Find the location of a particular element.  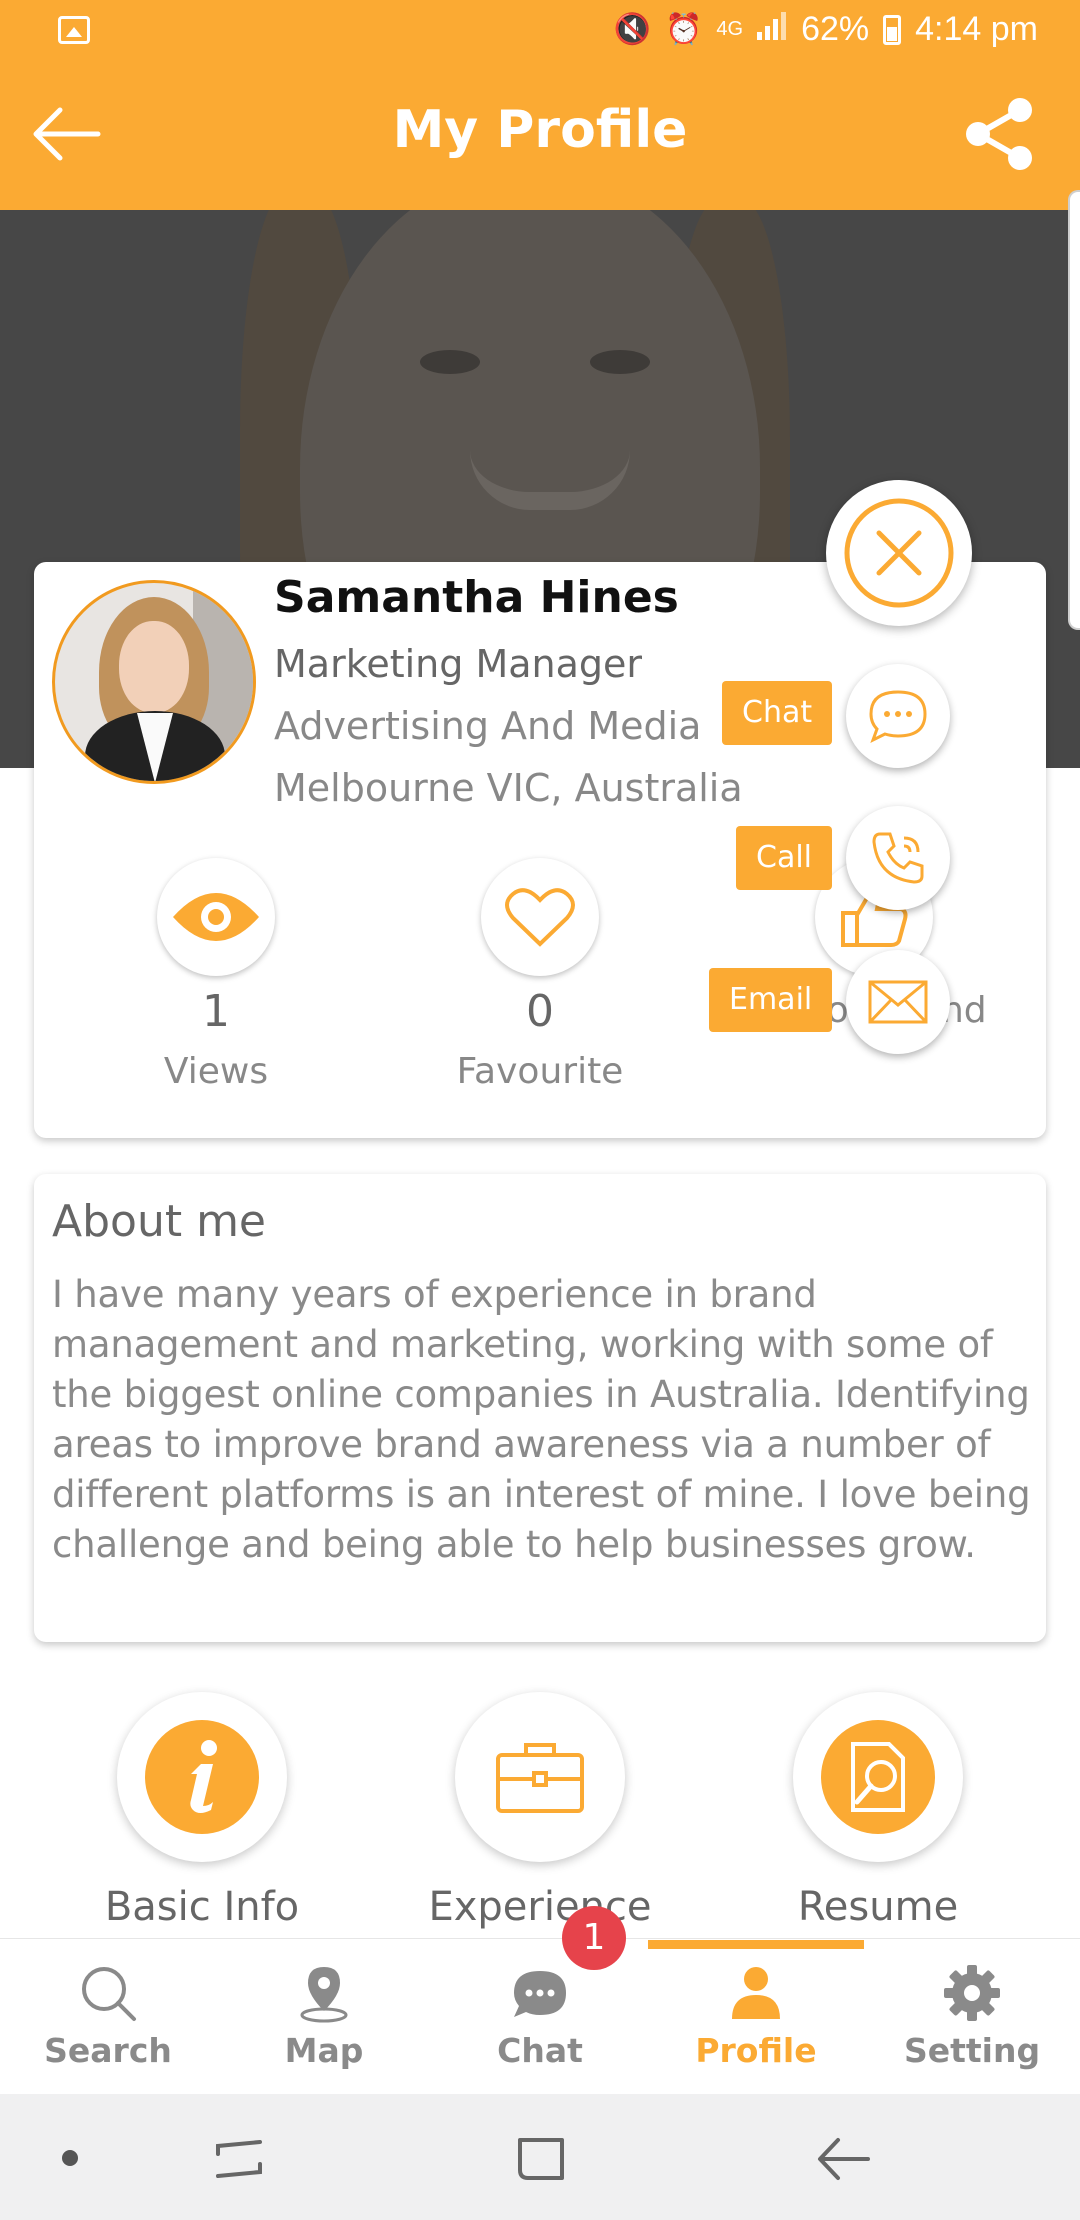

system-back-icon is located at coordinates (843, 2159).